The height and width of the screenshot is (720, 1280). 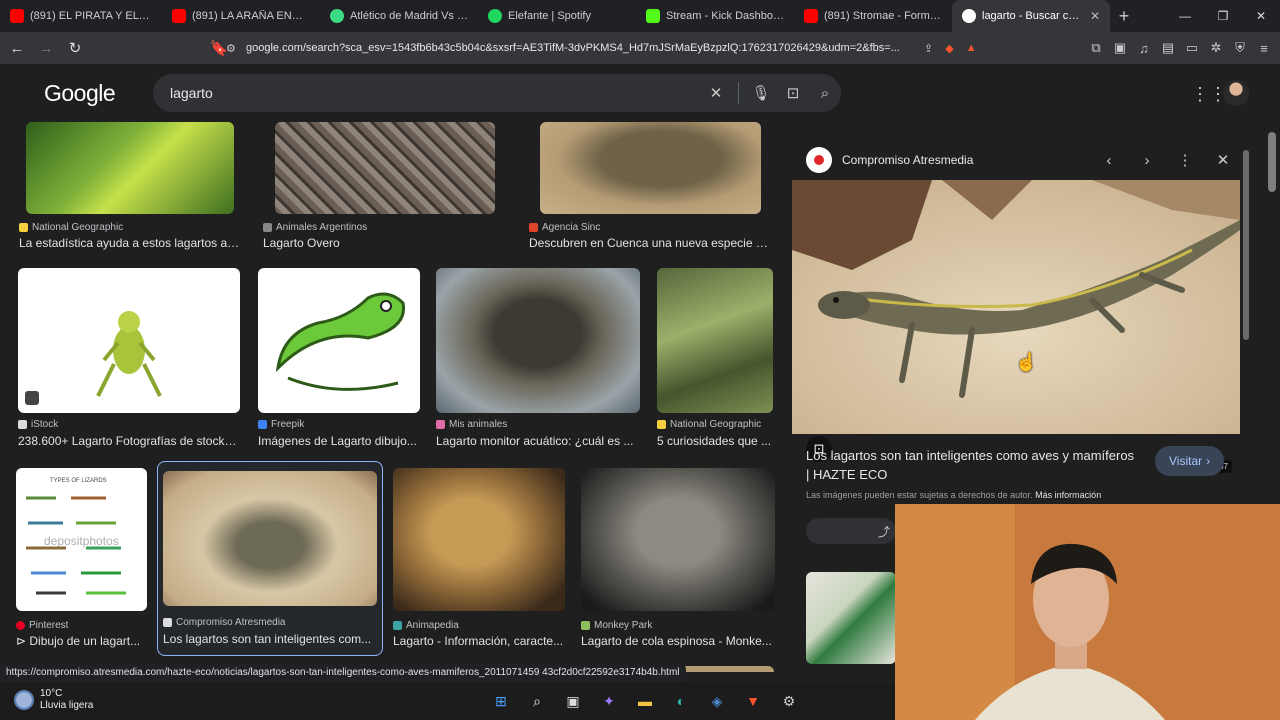 I want to click on result-caption: Lagarto Overo, so click(x=378, y=243).